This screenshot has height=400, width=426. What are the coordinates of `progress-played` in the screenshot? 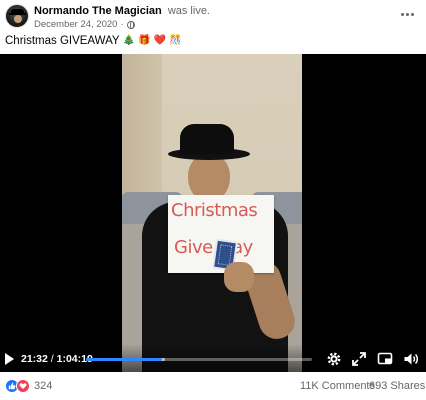 It's located at (124, 359).